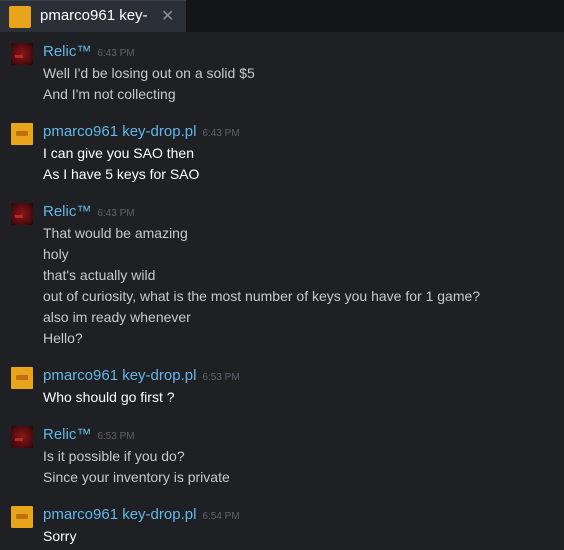 This screenshot has width=564, height=550. Describe the element at coordinates (118, 153) in the screenshot. I see `message-line: I can give you SAO then` at that location.